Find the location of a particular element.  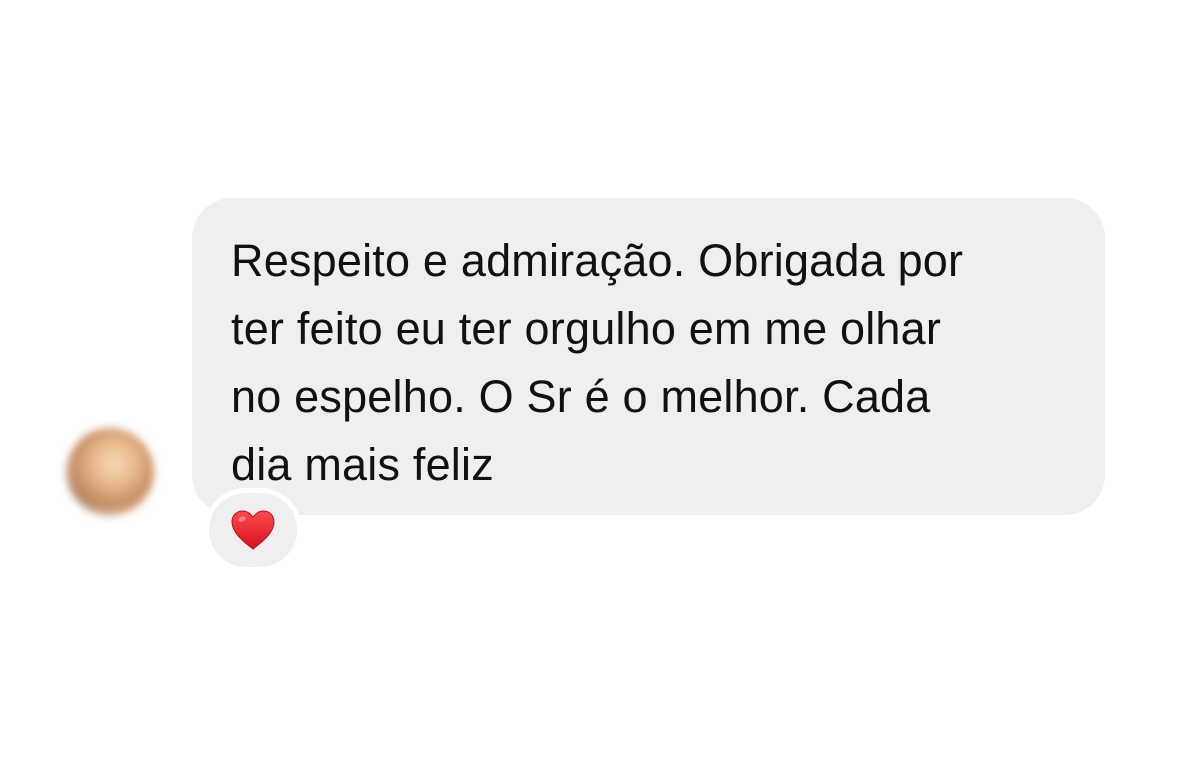

reaction-badge is located at coordinates (253, 530).